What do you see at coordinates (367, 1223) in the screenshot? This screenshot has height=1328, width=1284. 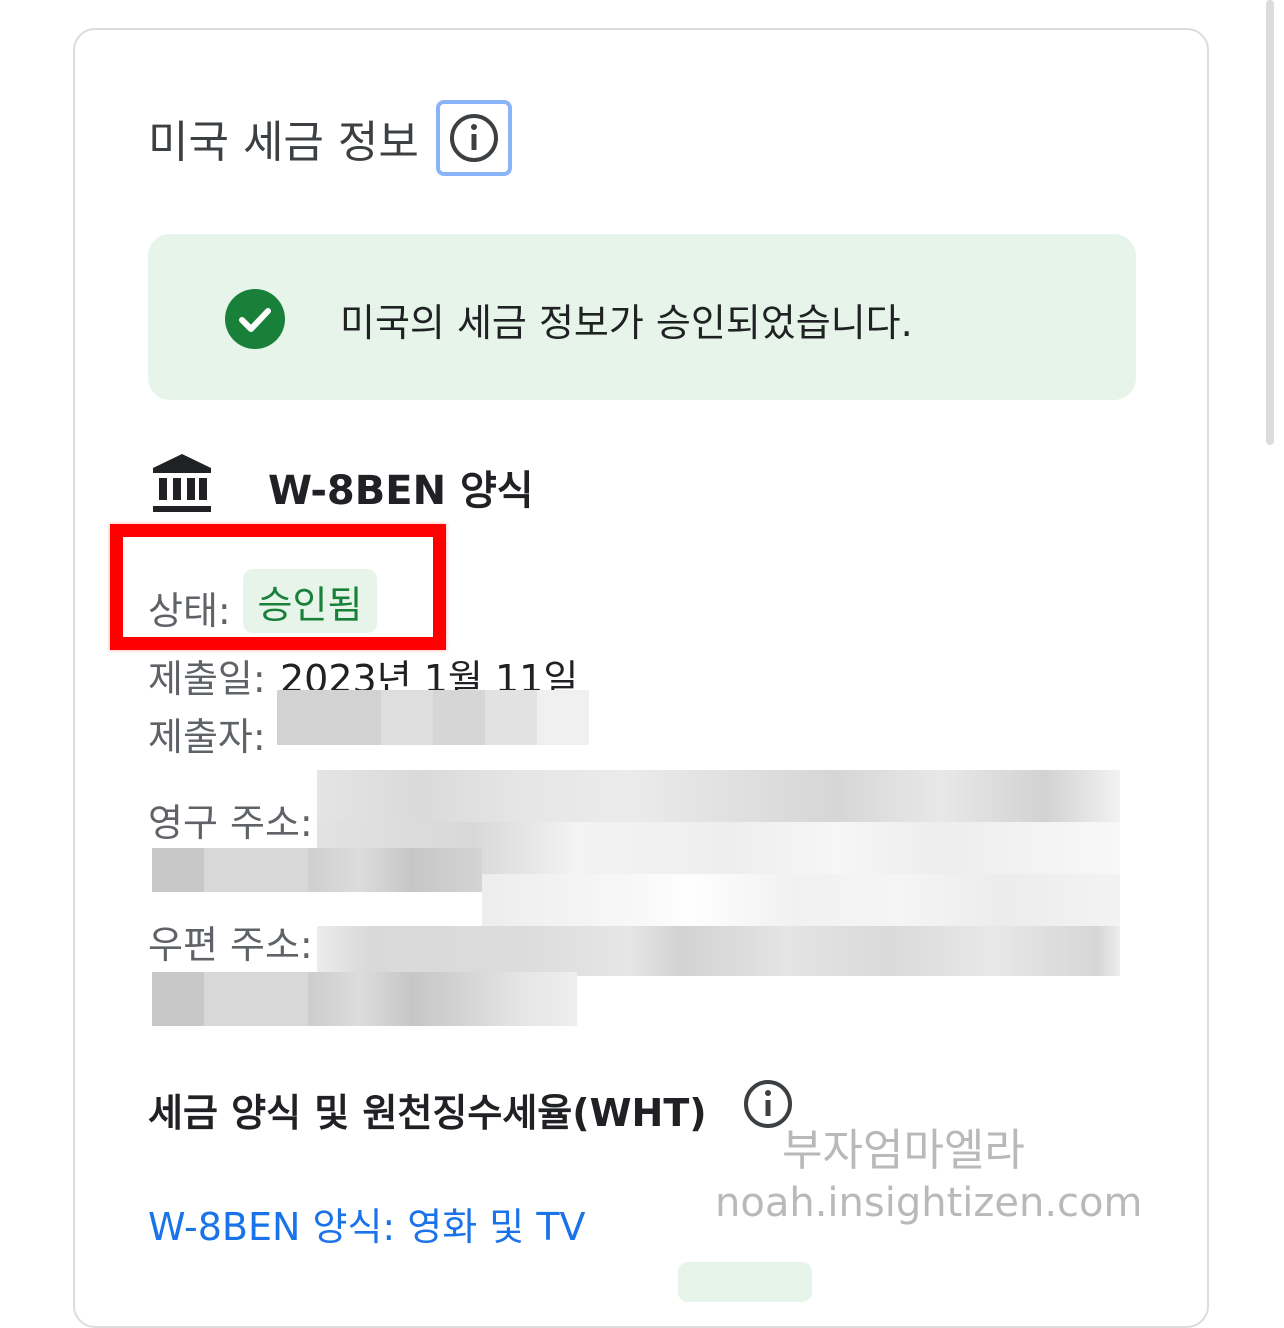 I see `wht-form-link: W-8BEN 양식: 영화 및 TV` at bounding box center [367, 1223].